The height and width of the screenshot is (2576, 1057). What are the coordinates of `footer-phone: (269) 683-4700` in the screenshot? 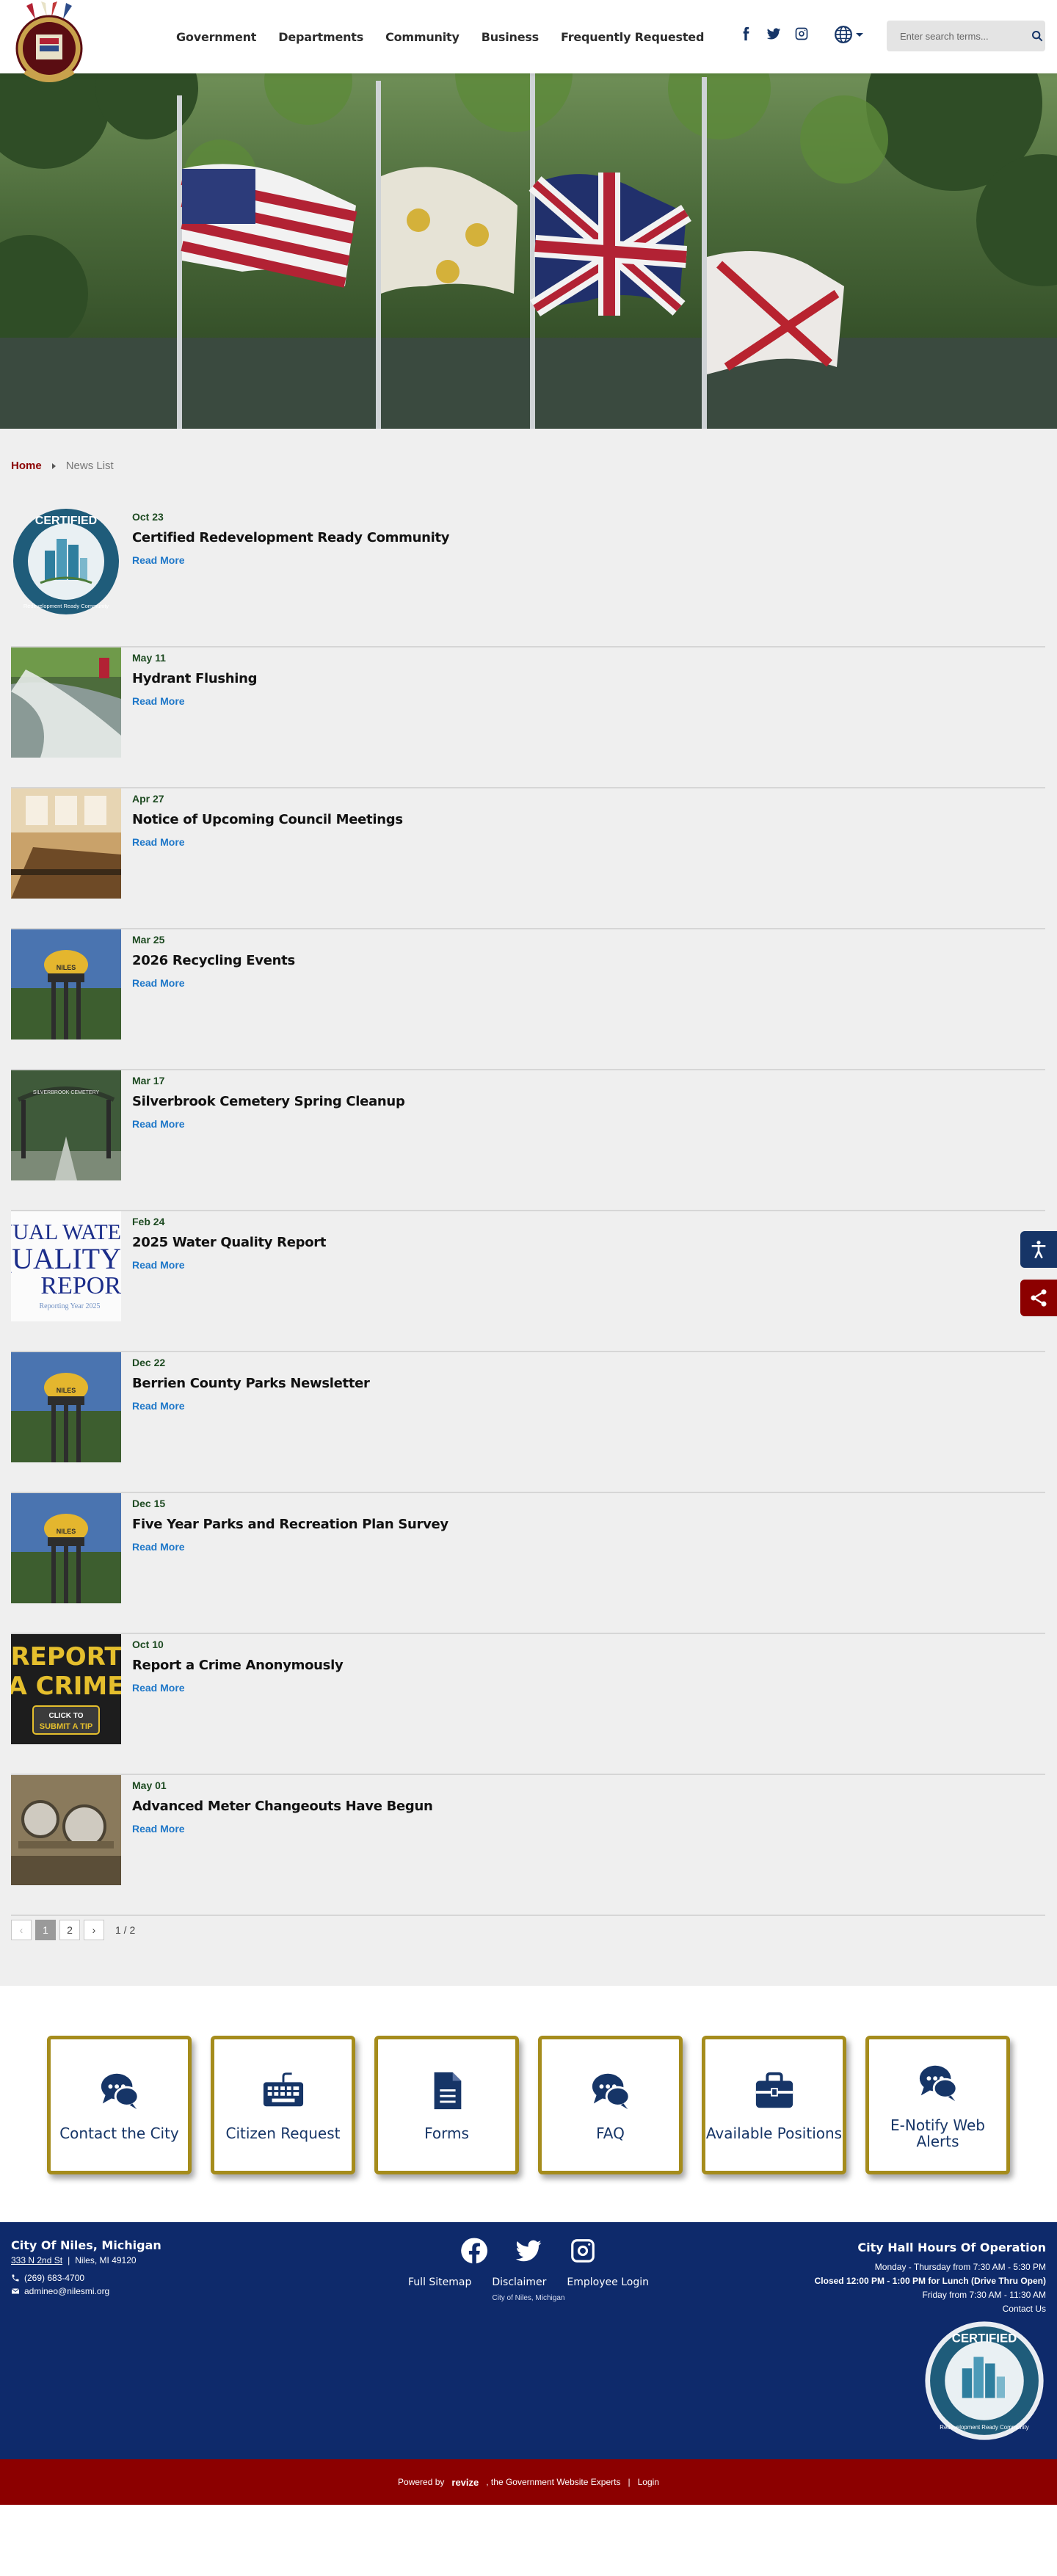 It's located at (86, 2278).